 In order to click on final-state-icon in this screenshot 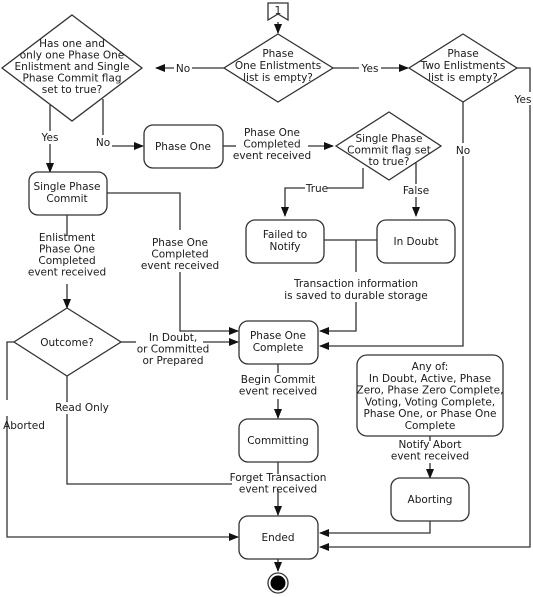, I will do `click(278, 583)`.